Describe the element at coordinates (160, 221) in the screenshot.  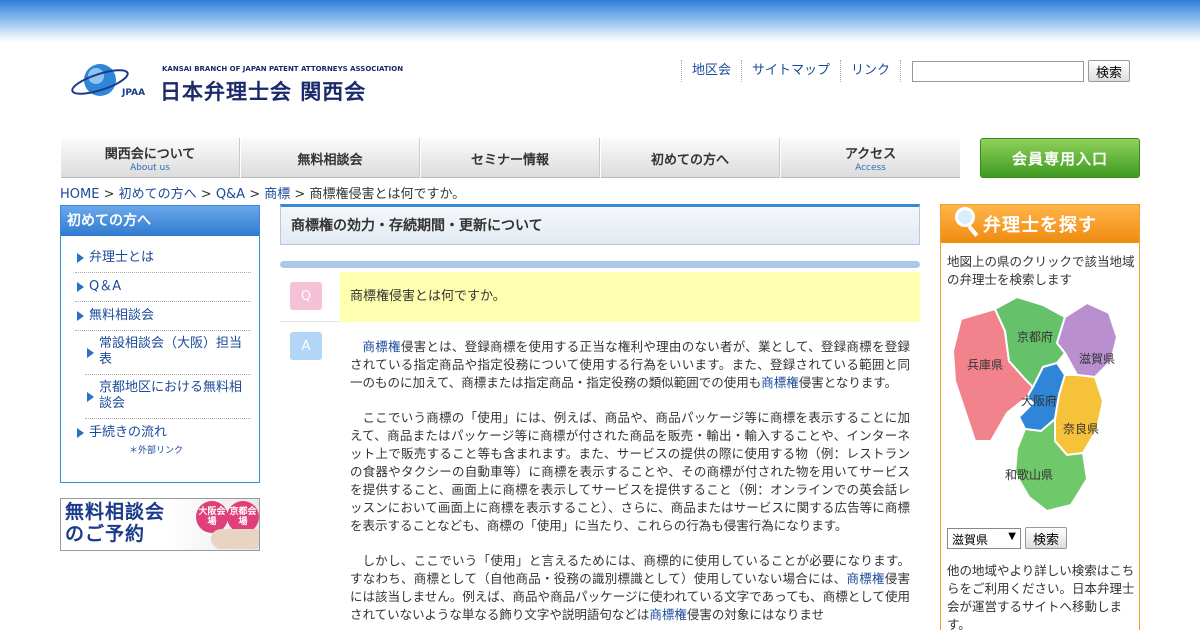
I see `side-nav-title: 初めての方へ` at that location.